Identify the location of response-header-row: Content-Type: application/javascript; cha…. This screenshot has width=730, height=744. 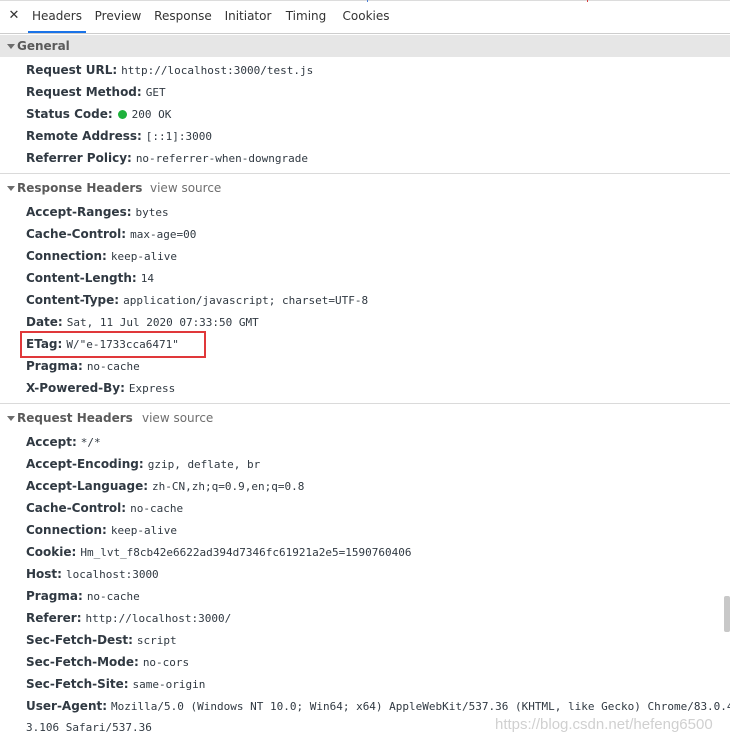
(197, 300).